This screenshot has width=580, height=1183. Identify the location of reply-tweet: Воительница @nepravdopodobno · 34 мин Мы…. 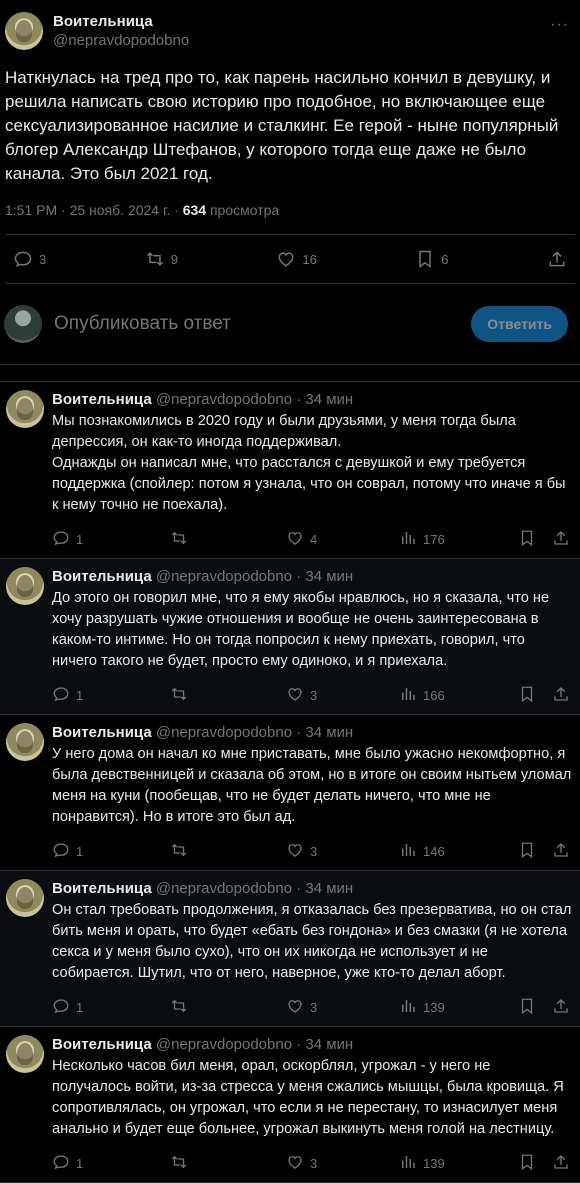
(290, 470).